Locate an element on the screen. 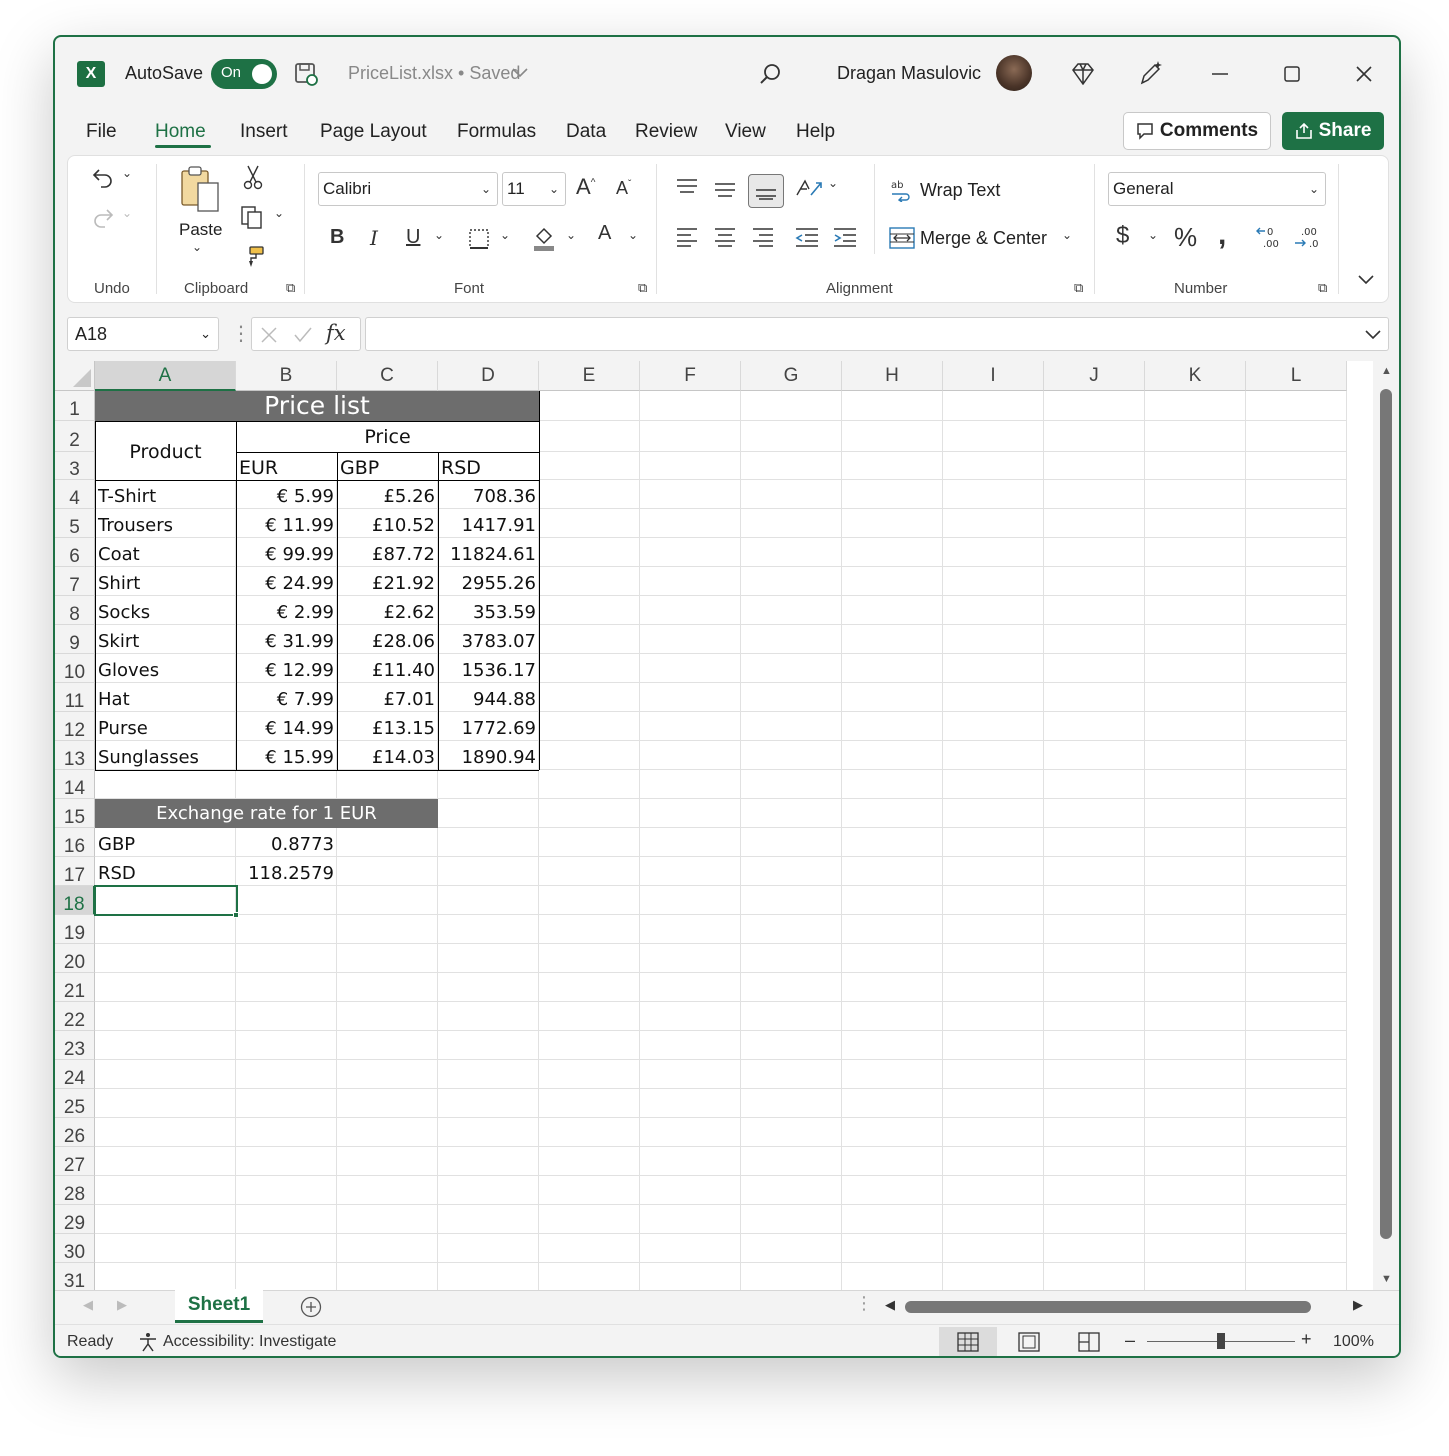 Image resolution: width=1449 pixels, height=1456 pixels. row-header: 8 is located at coordinates (75, 610).